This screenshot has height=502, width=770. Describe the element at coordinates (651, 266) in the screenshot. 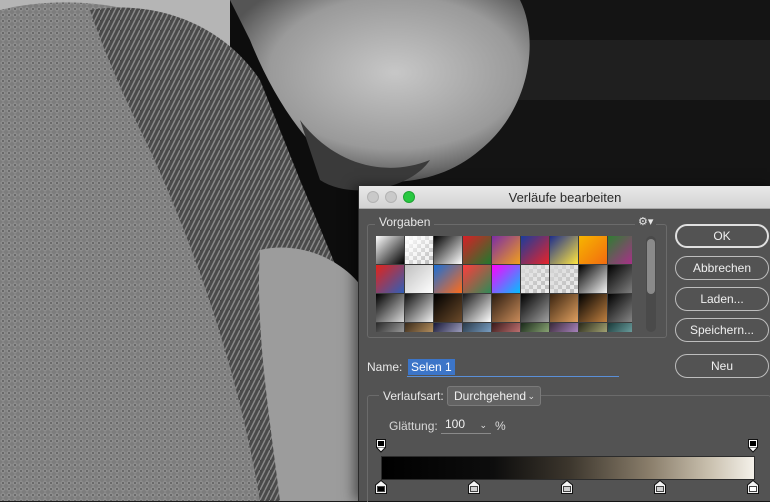

I see `presets-scrollbar-thumb` at that location.